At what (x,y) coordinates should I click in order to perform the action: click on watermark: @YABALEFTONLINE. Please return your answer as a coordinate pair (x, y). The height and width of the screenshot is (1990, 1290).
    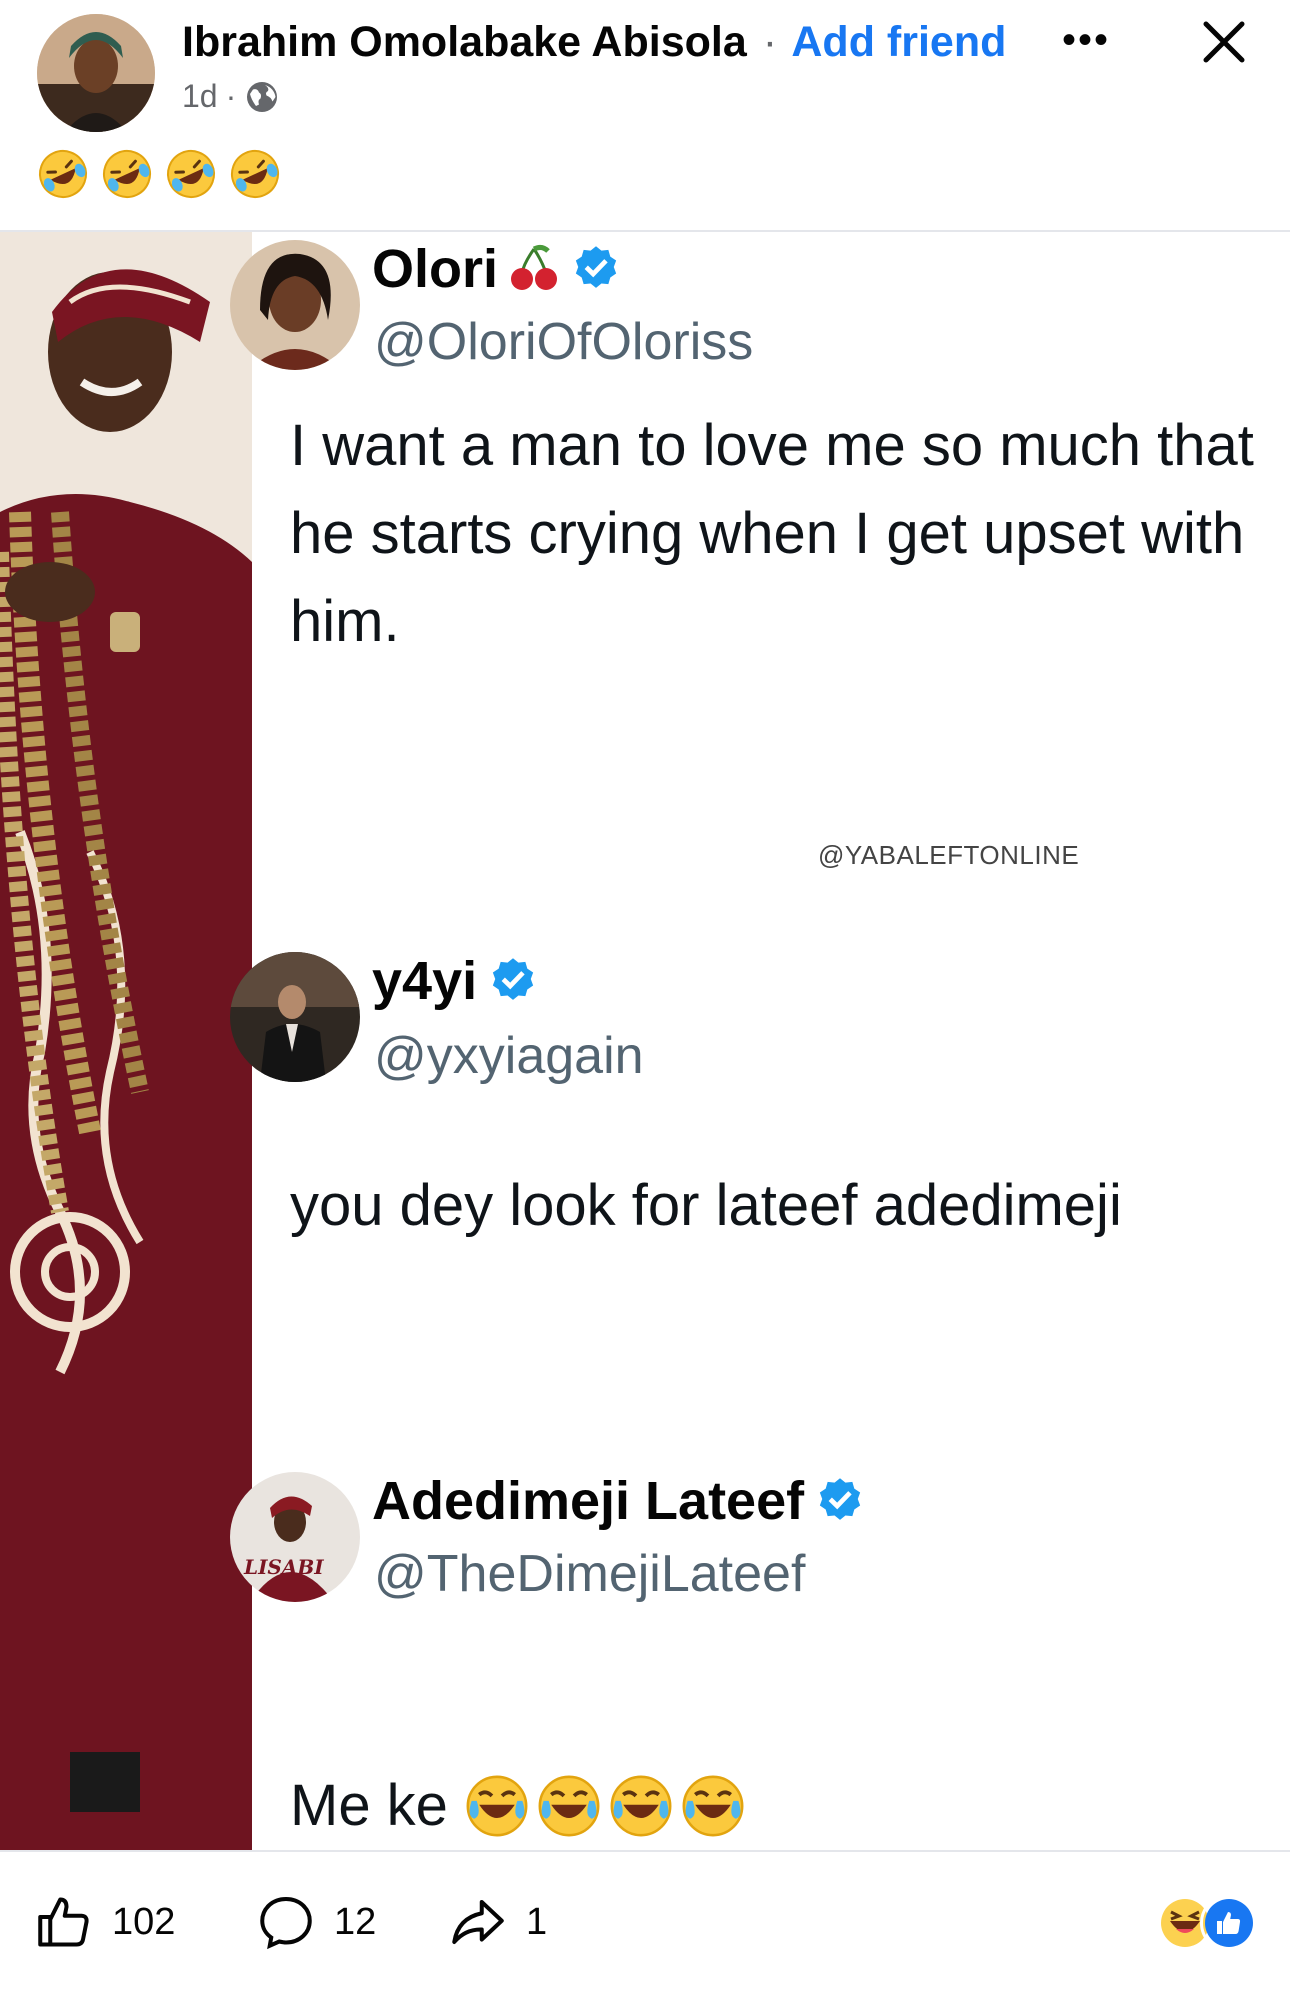
    Looking at the image, I should click on (949, 855).